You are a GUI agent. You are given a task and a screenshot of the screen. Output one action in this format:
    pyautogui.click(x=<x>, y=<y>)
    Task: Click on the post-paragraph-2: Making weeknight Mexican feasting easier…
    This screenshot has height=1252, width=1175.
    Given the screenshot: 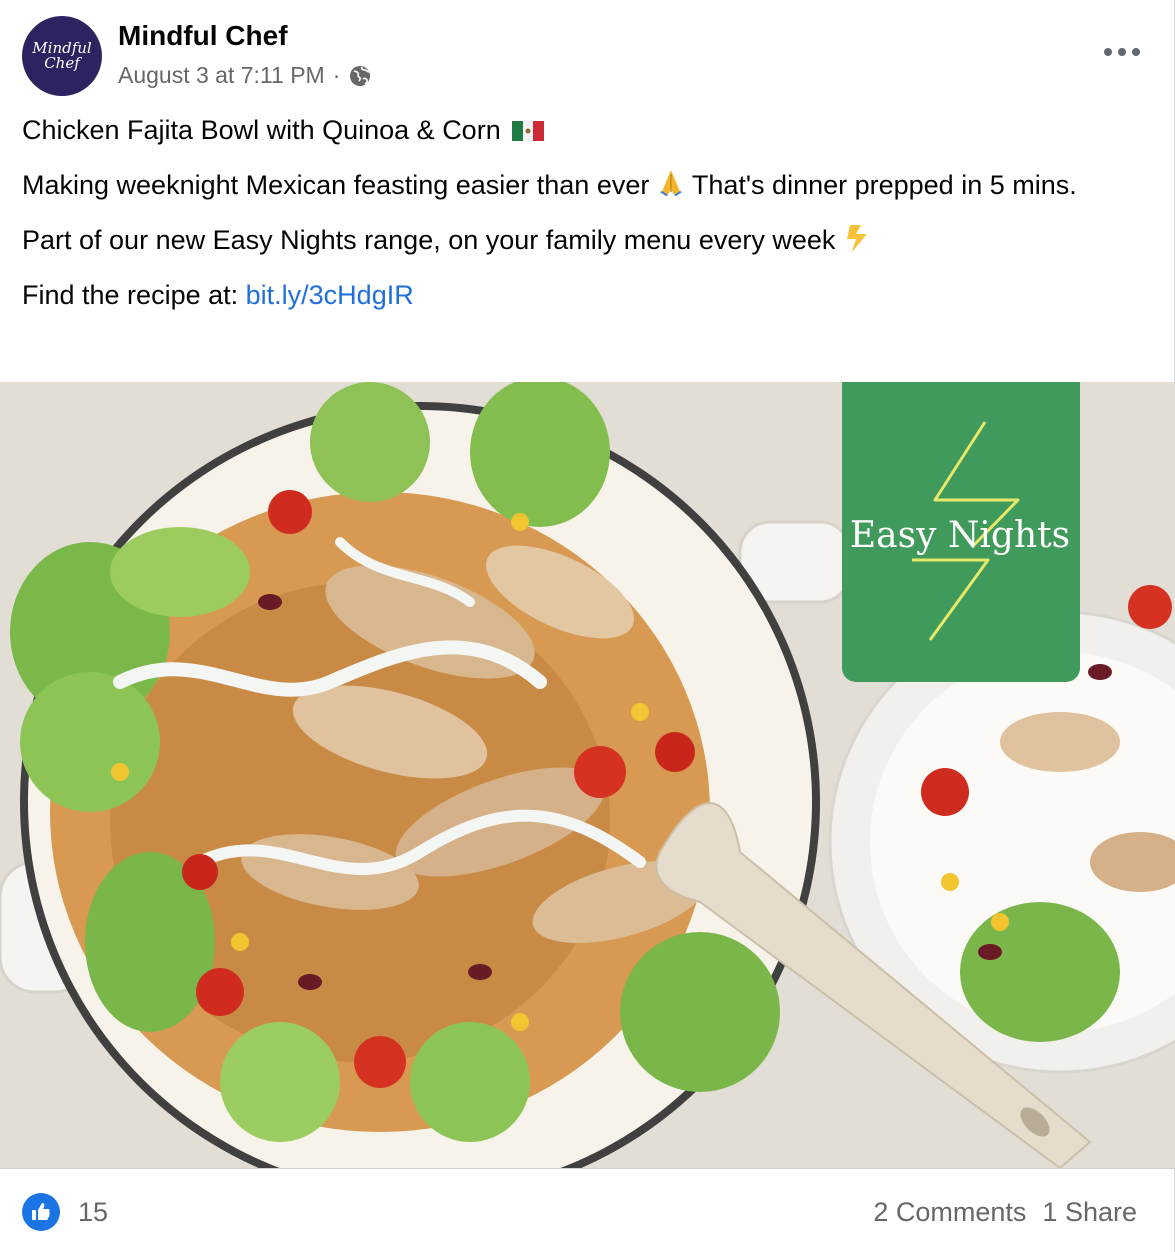 What is the action you would take?
    pyautogui.click(x=587, y=185)
    